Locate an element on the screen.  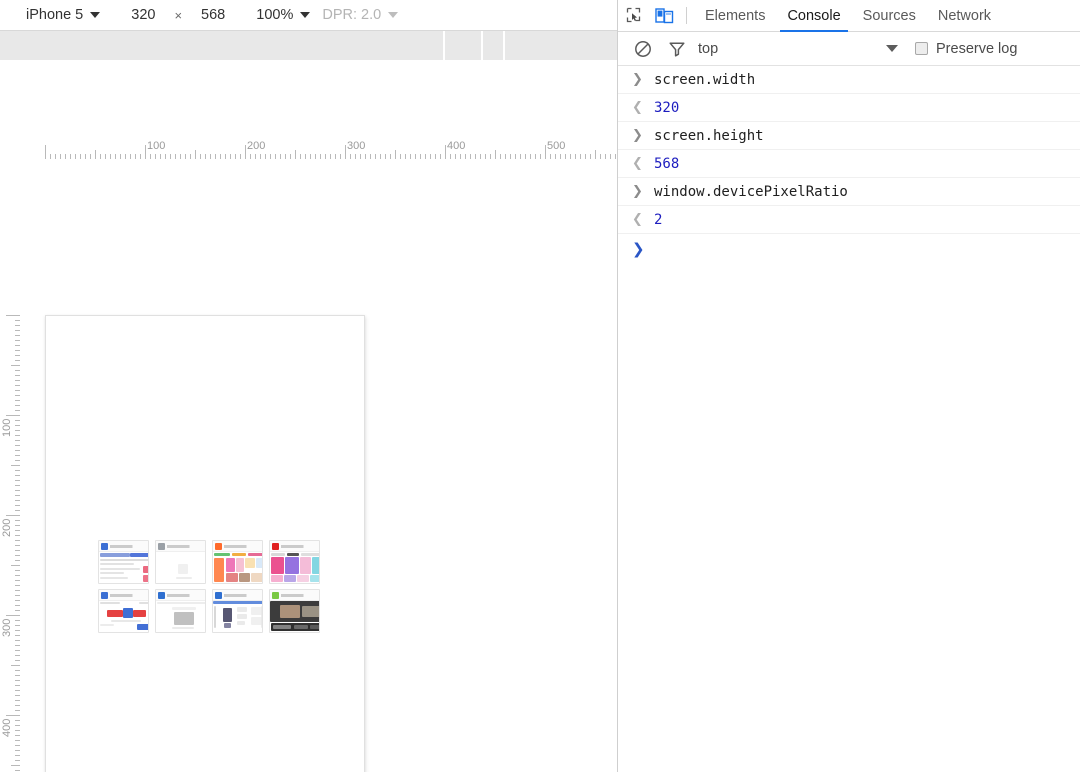
tab-console: Console is located at coordinates (813, 16).